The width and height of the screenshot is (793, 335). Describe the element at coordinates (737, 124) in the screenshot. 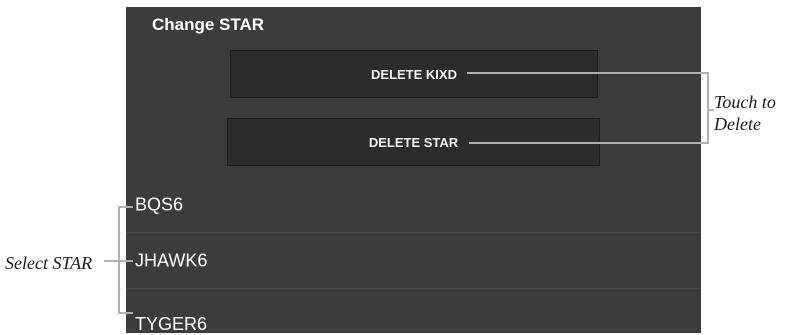

I see `callout-line-2: Delete` at that location.